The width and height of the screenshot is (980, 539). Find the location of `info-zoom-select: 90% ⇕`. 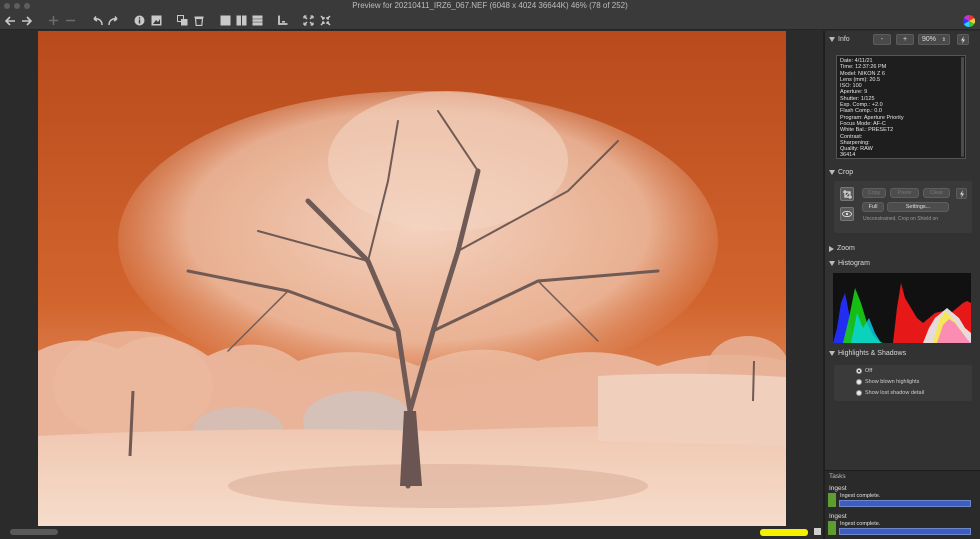

info-zoom-select: 90% ⇕ is located at coordinates (934, 39).